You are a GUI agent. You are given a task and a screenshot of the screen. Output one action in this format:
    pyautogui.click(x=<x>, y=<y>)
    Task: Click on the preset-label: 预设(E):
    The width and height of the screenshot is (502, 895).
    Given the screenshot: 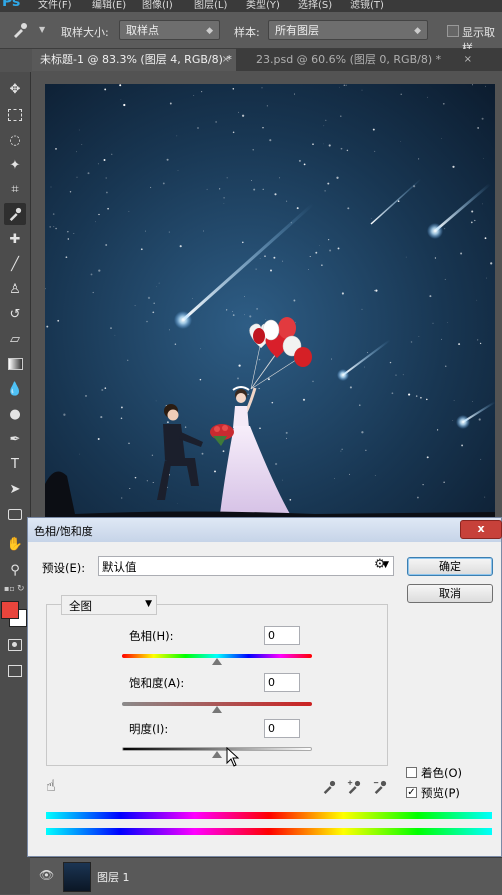 What is the action you would take?
    pyautogui.click(x=64, y=568)
    